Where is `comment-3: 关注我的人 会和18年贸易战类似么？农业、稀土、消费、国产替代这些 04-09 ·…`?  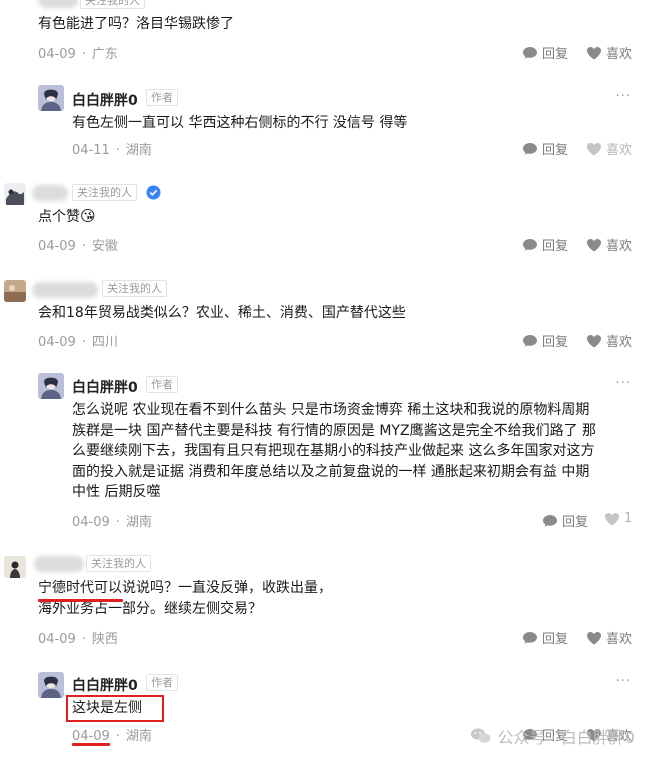 comment-3: 关注我的人 会和18年贸易战类似么？农业、稀土、消费、国产替代这些 04-09 ·… is located at coordinates (327, 318).